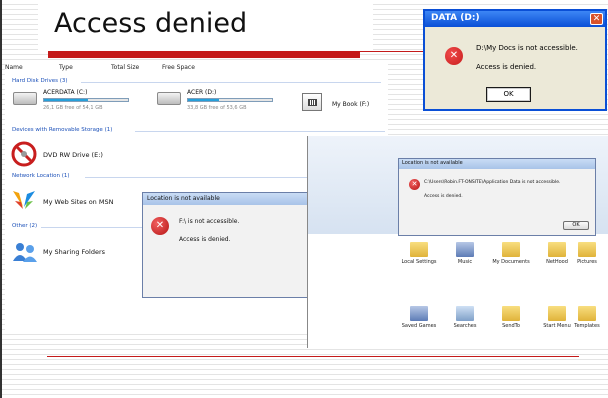 Image resolution: width=608 pixels, height=398 pixels. I want to click on close-icon: ✕, so click(596, 19).